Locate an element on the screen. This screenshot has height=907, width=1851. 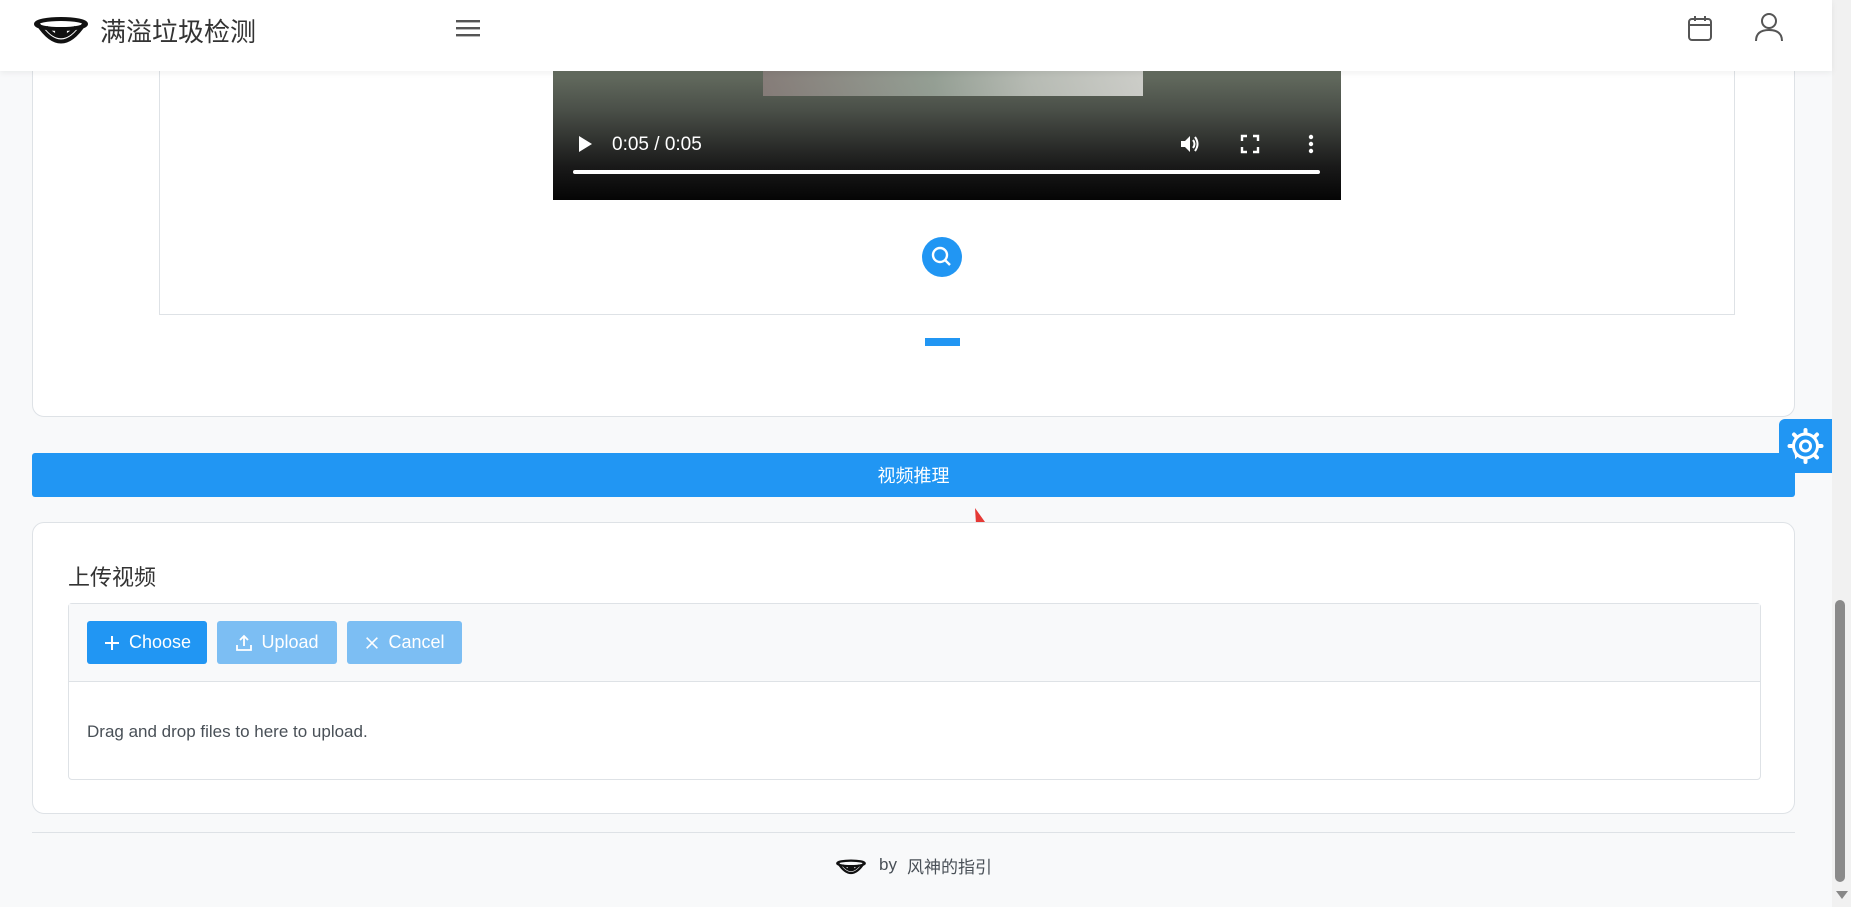
more-options-icon is located at coordinates (1311, 144).